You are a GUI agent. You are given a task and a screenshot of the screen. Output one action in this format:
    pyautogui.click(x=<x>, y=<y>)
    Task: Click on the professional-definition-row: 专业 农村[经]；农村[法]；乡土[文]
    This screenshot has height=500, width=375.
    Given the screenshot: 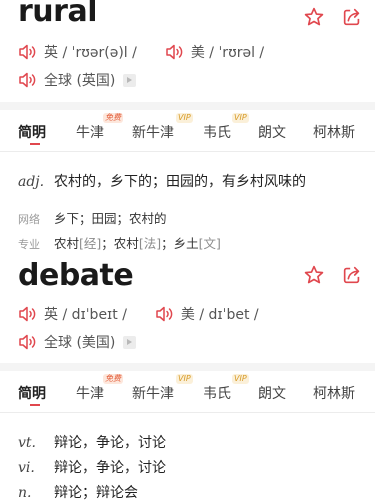 What is the action you would take?
    pyautogui.click(x=119, y=242)
    